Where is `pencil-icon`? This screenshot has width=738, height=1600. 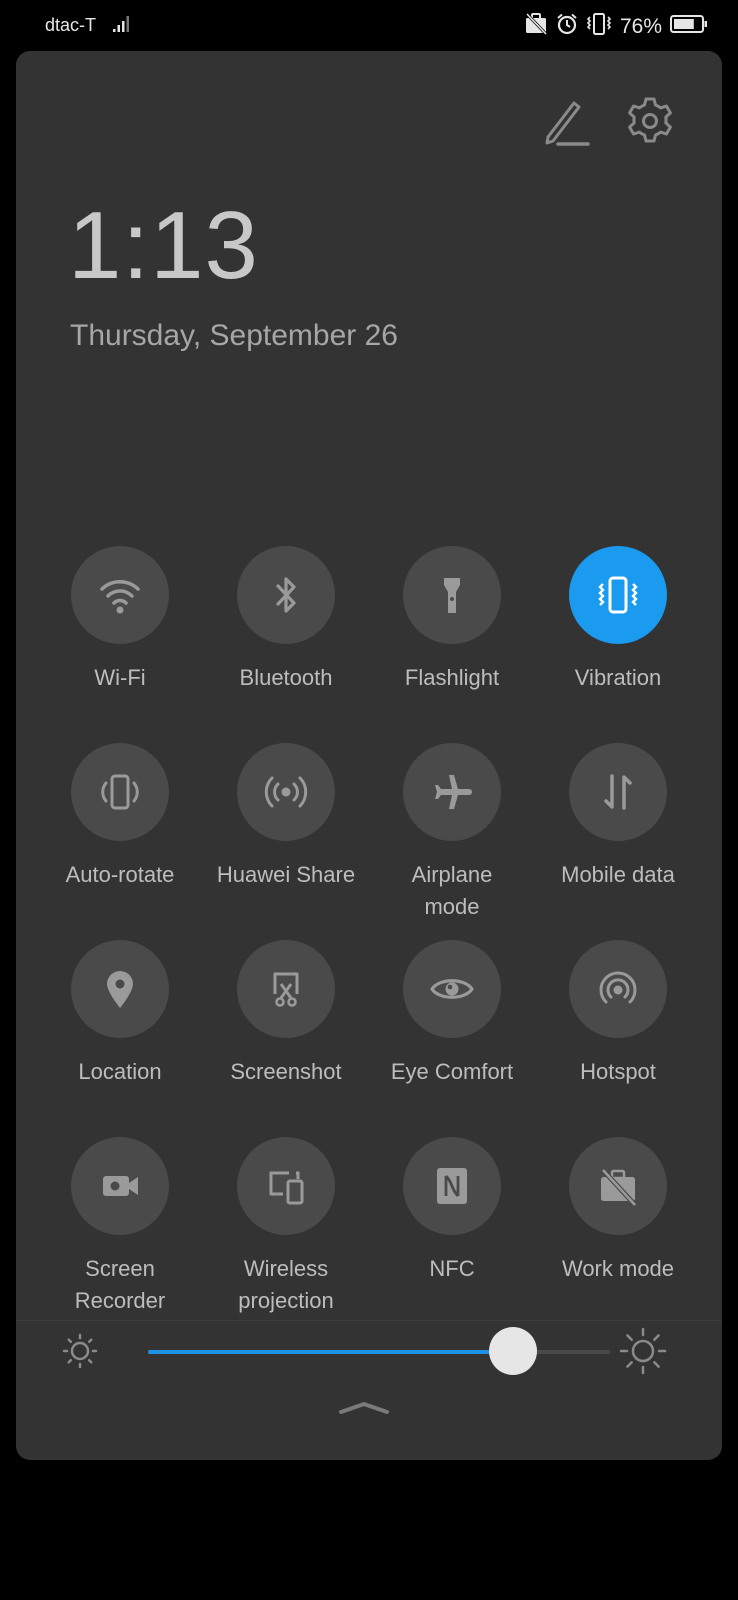
pencil-icon is located at coordinates (567, 123).